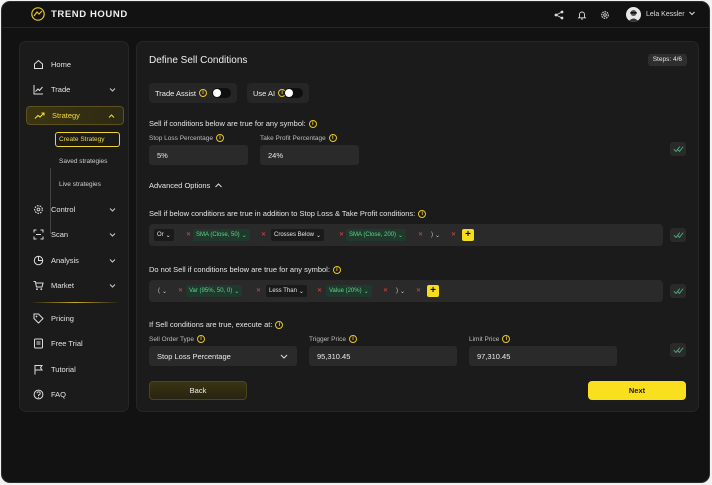  I want to click on take-profit-input: 24%, so click(309, 155).